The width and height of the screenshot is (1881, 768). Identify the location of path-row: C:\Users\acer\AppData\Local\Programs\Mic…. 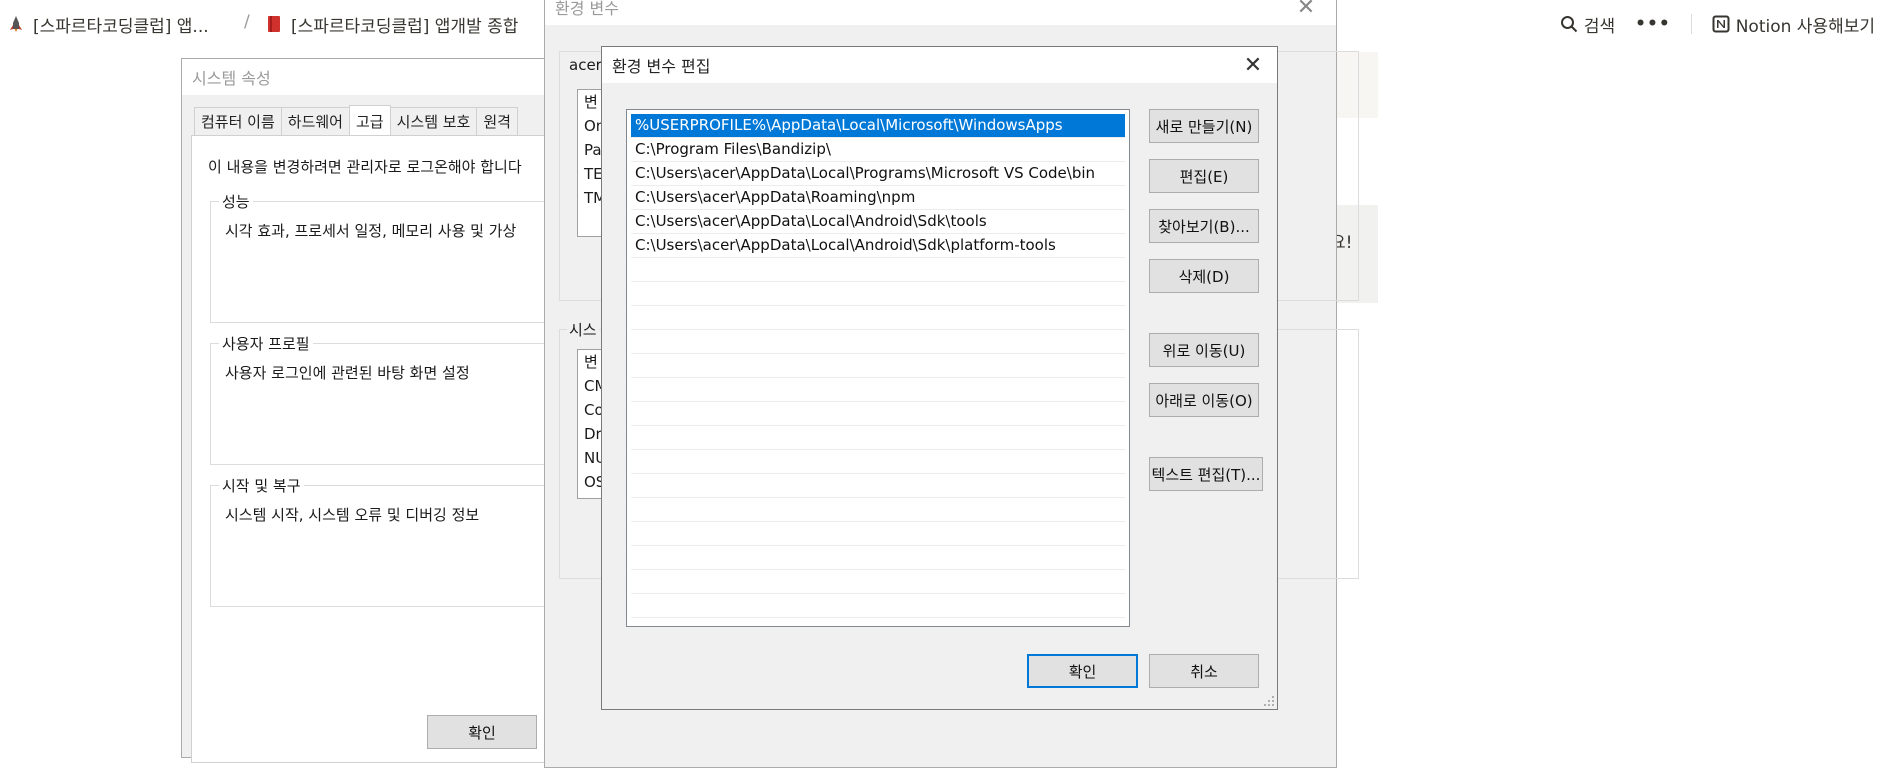
(878, 174).